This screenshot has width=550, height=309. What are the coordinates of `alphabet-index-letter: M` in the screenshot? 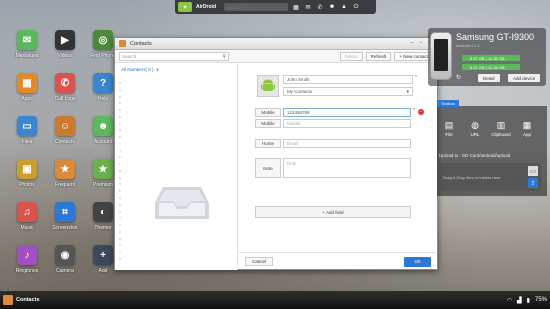 It's located at (120, 171).